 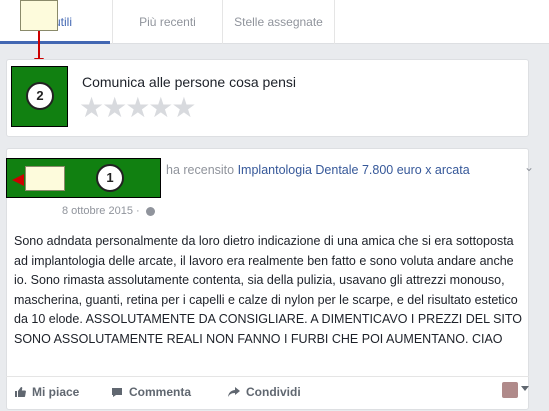 I want to click on share-button: Condividi, so click(x=264, y=392).